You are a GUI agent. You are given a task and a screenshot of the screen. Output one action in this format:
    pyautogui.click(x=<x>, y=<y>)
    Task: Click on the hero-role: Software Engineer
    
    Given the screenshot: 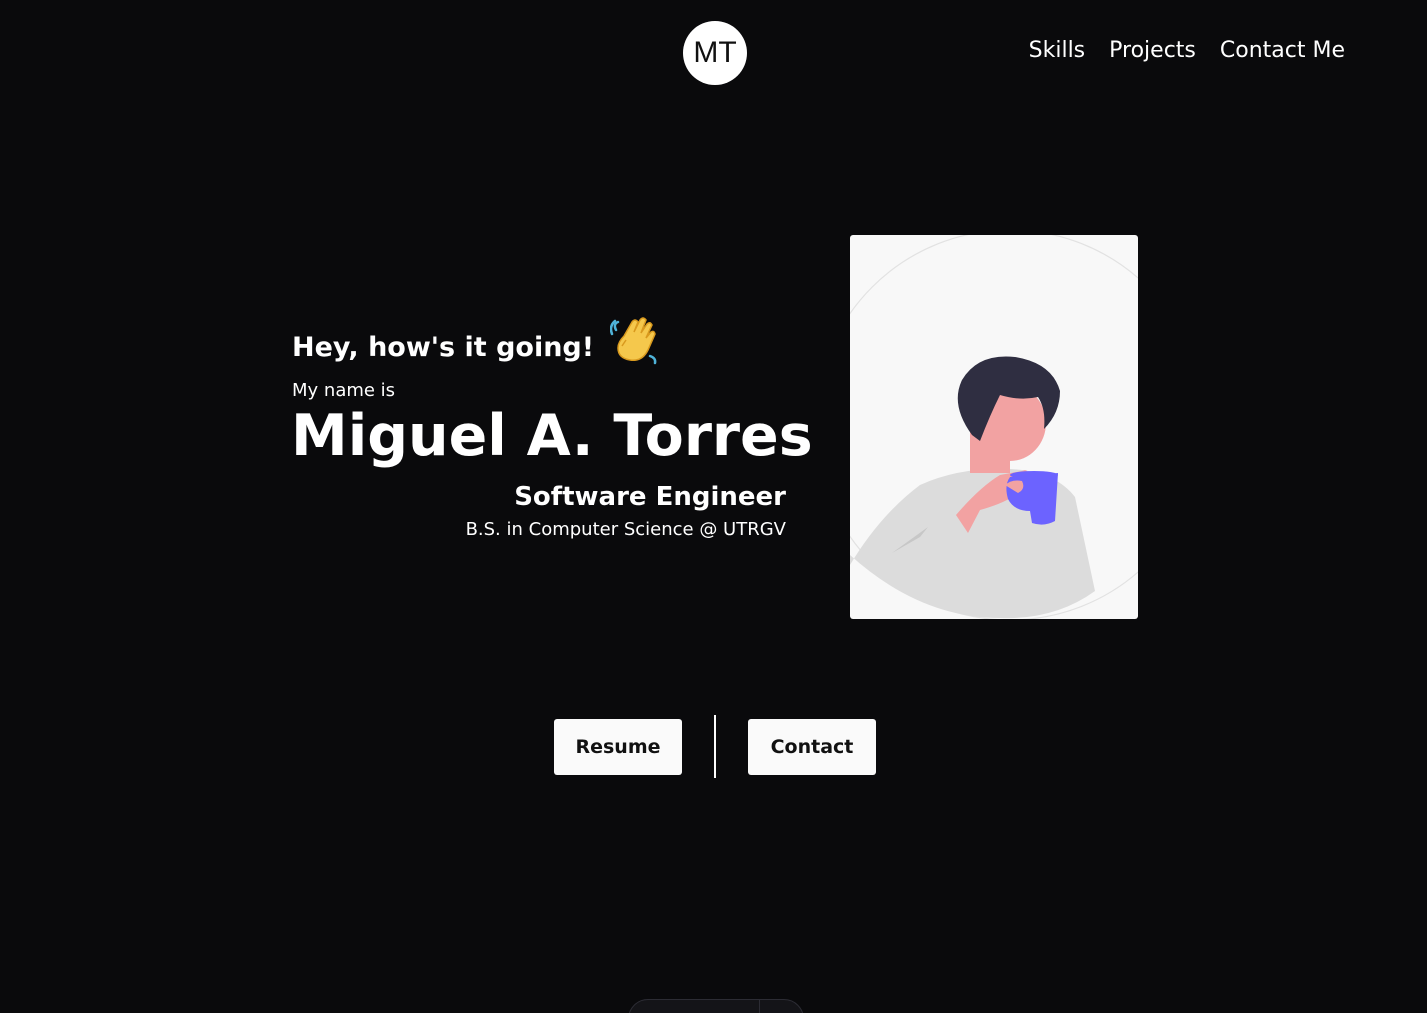 What is the action you would take?
    pyautogui.click(x=650, y=497)
    